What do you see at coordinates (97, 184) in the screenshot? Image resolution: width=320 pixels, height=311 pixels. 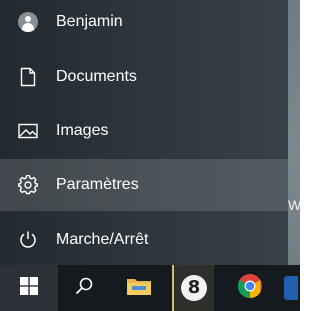 I see `settings-label: Paramètres` at bounding box center [97, 184].